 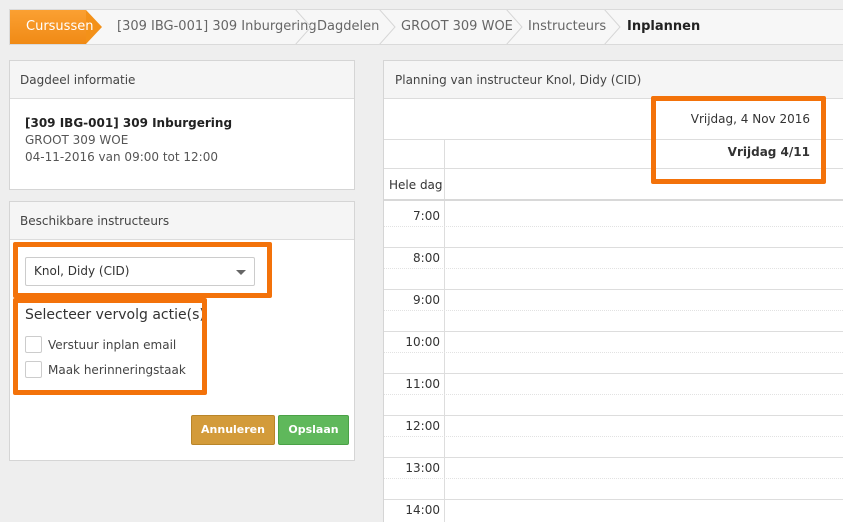 What do you see at coordinates (416, 185) in the screenshot?
I see `allday-label: Hele dag` at bounding box center [416, 185].